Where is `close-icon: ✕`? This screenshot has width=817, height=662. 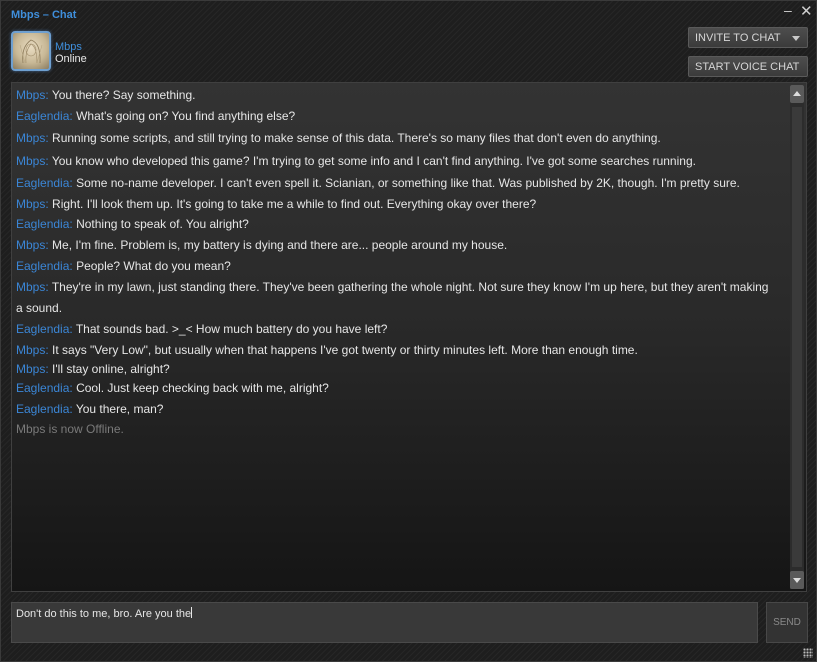 close-icon: ✕ is located at coordinates (806, 11).